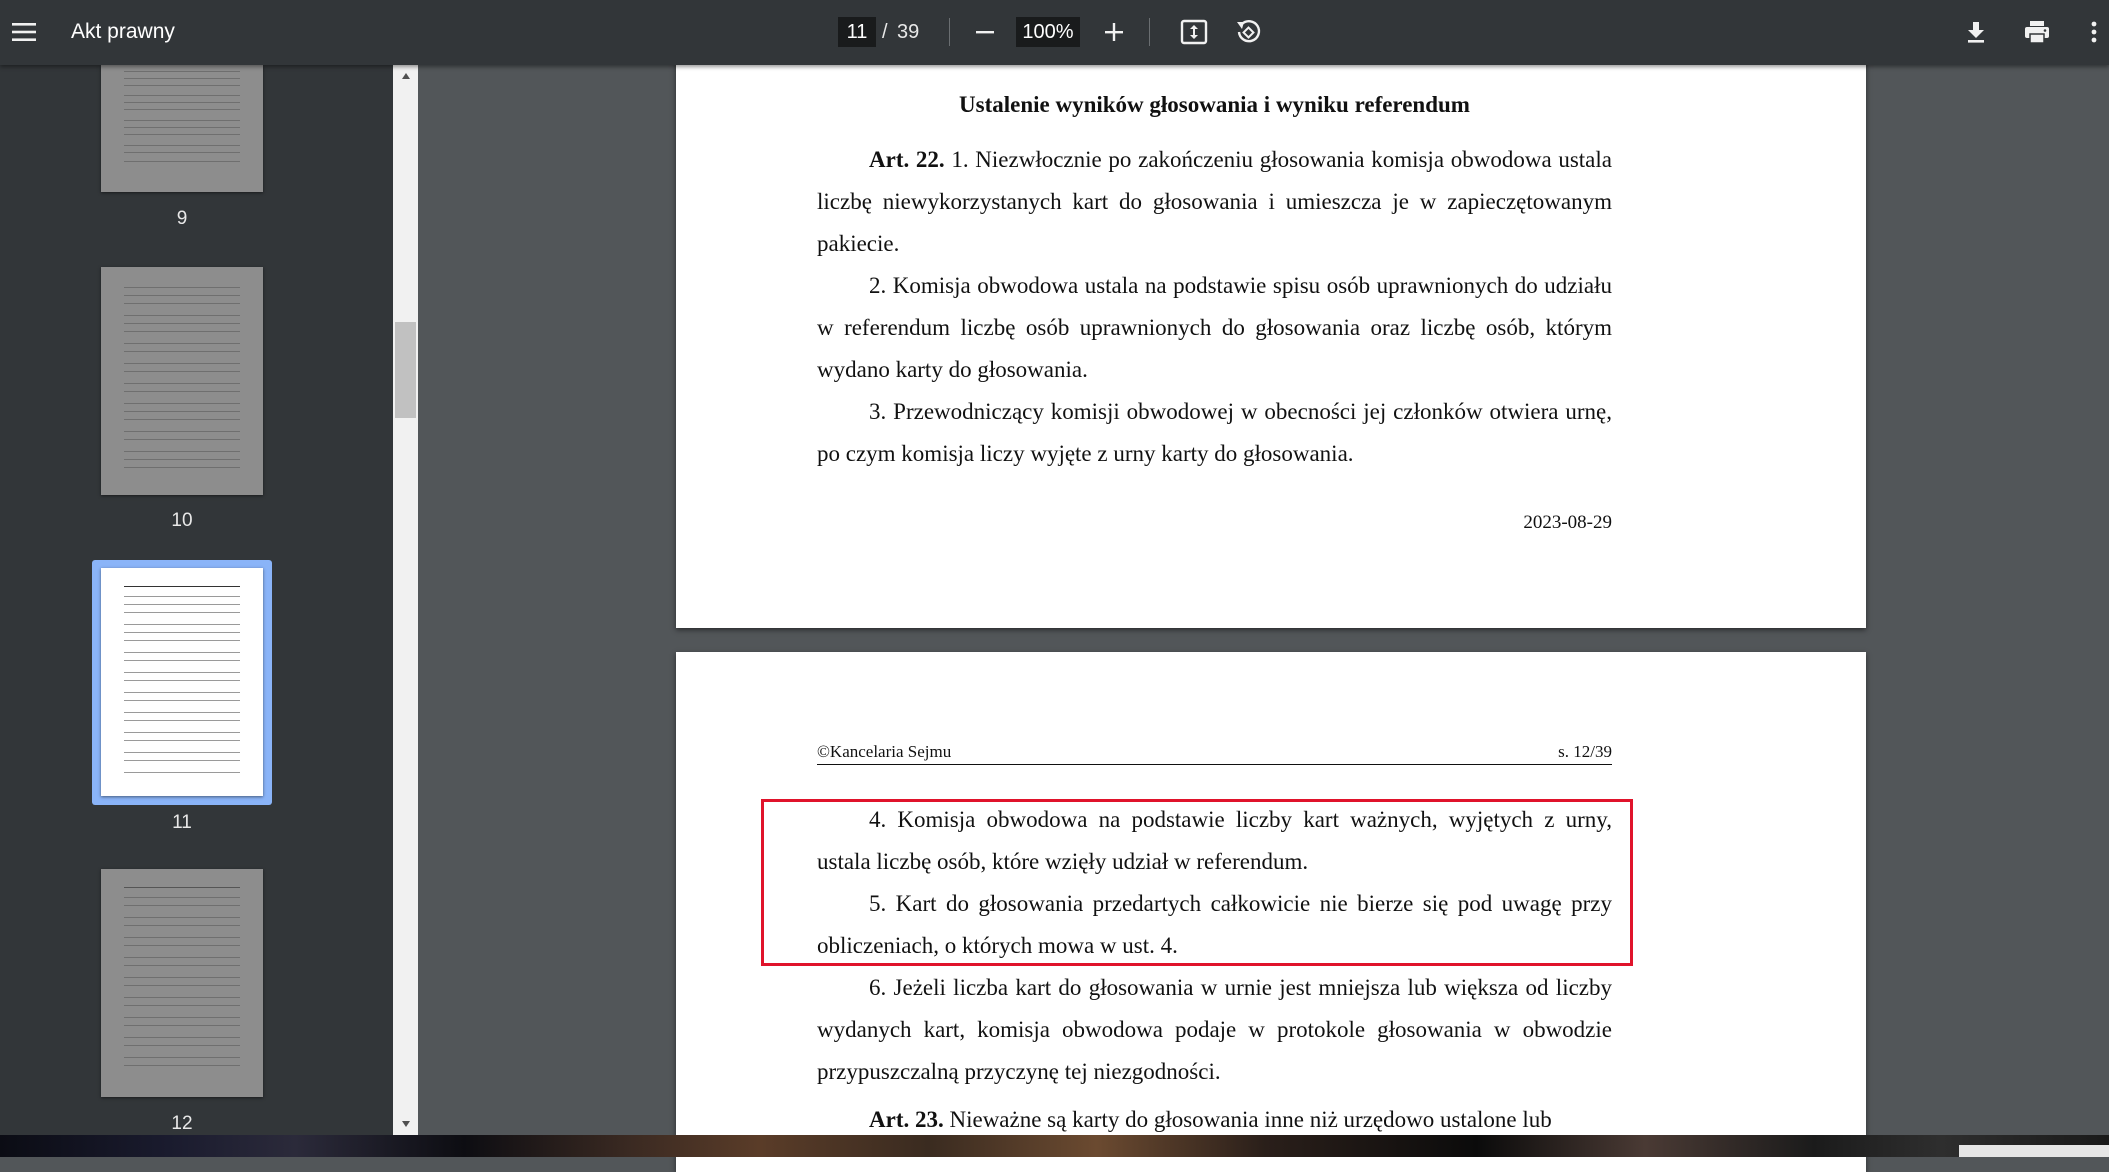  Describe the element at coordinates (182, 1123) in the screenshot. I see `thumbnail-number: 12` at that location.